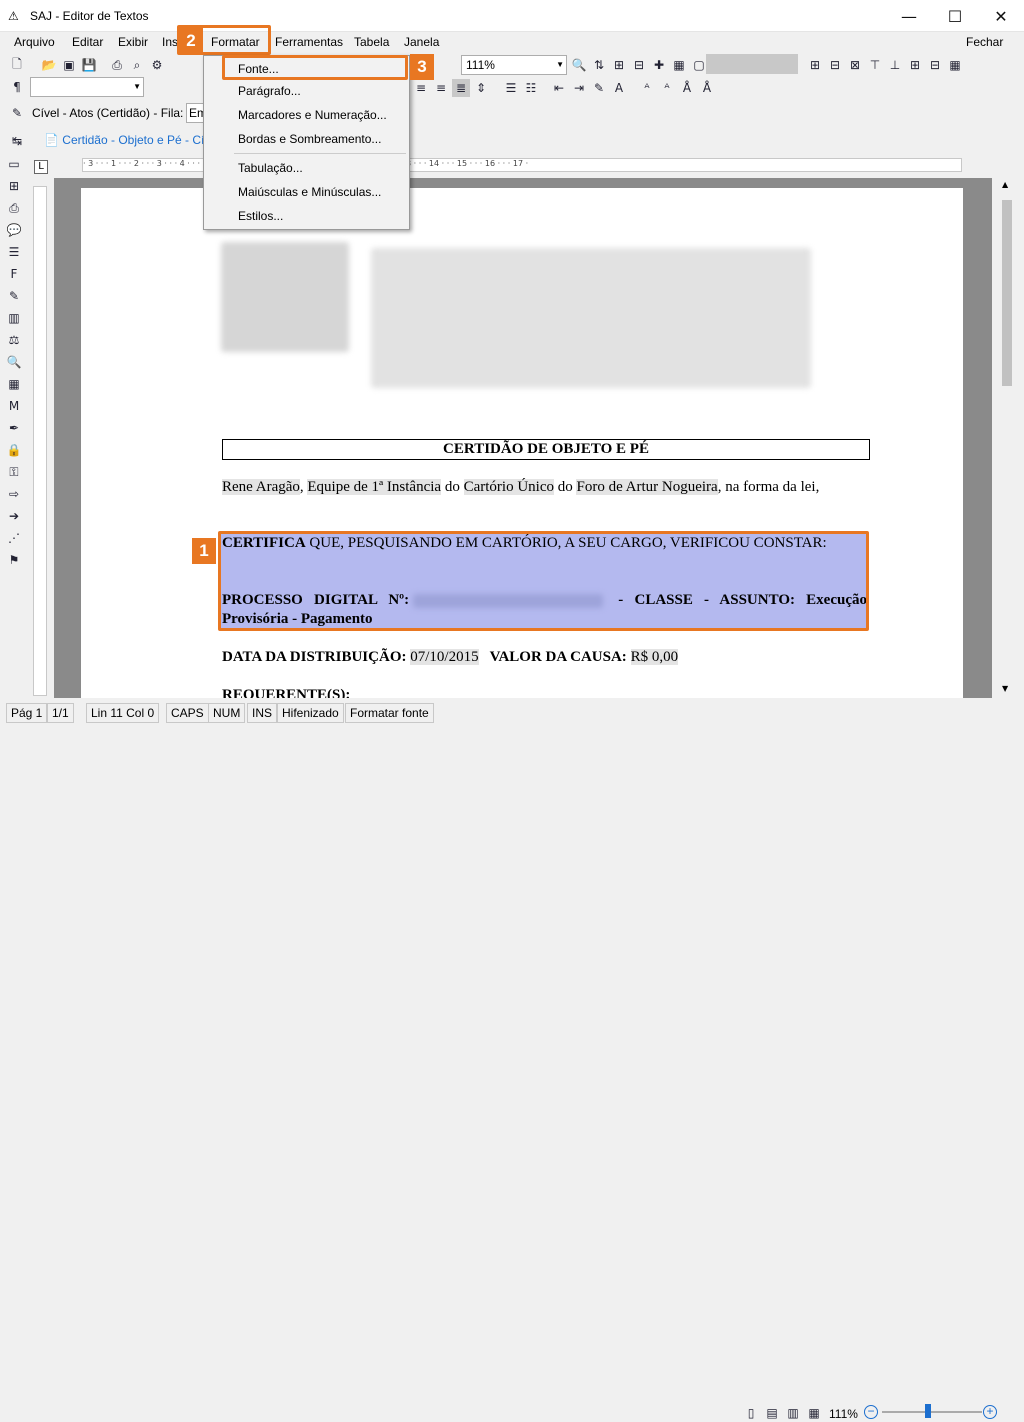 The width and height of the screenshot is (1024, 1422). Describe the element at coordinates (69, 65) in the screenshot. I see `template-icon: ▣` at that location.